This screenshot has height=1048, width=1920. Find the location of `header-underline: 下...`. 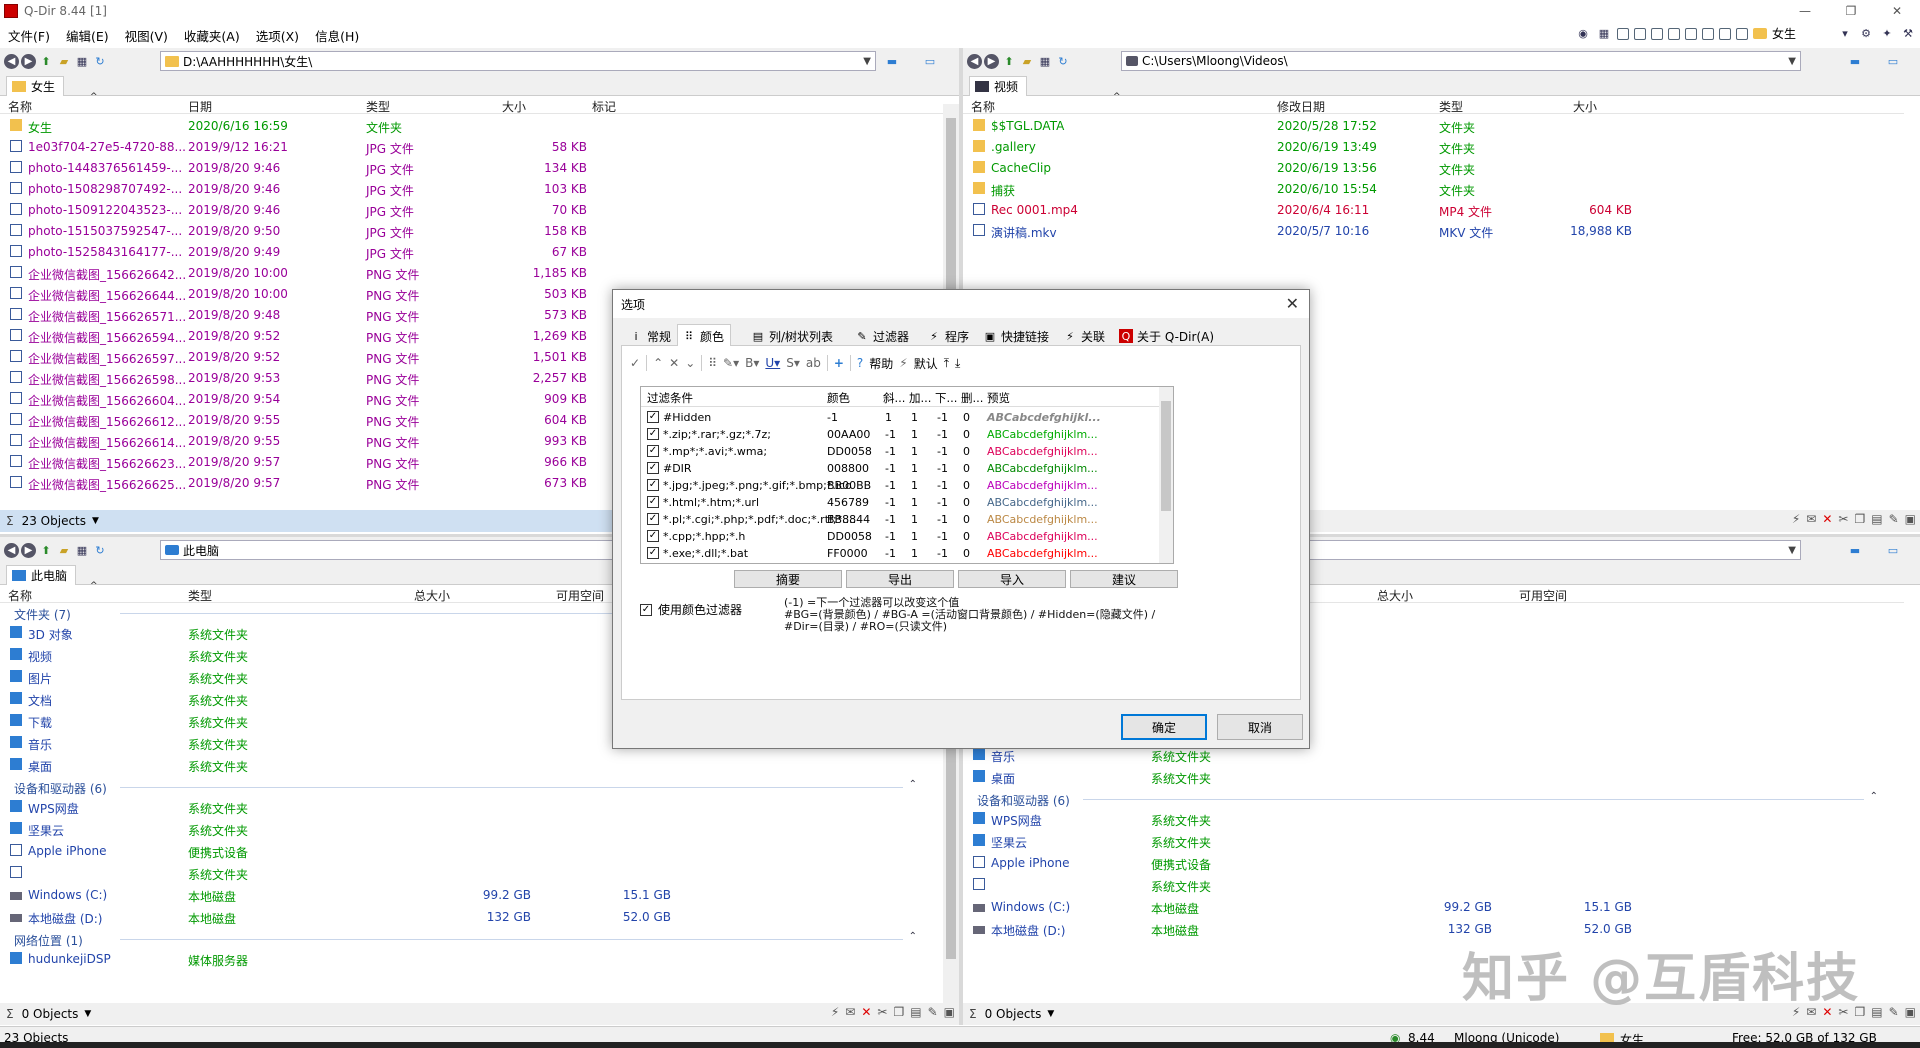

header-underline: 下... is located at coordinates (946, 398).